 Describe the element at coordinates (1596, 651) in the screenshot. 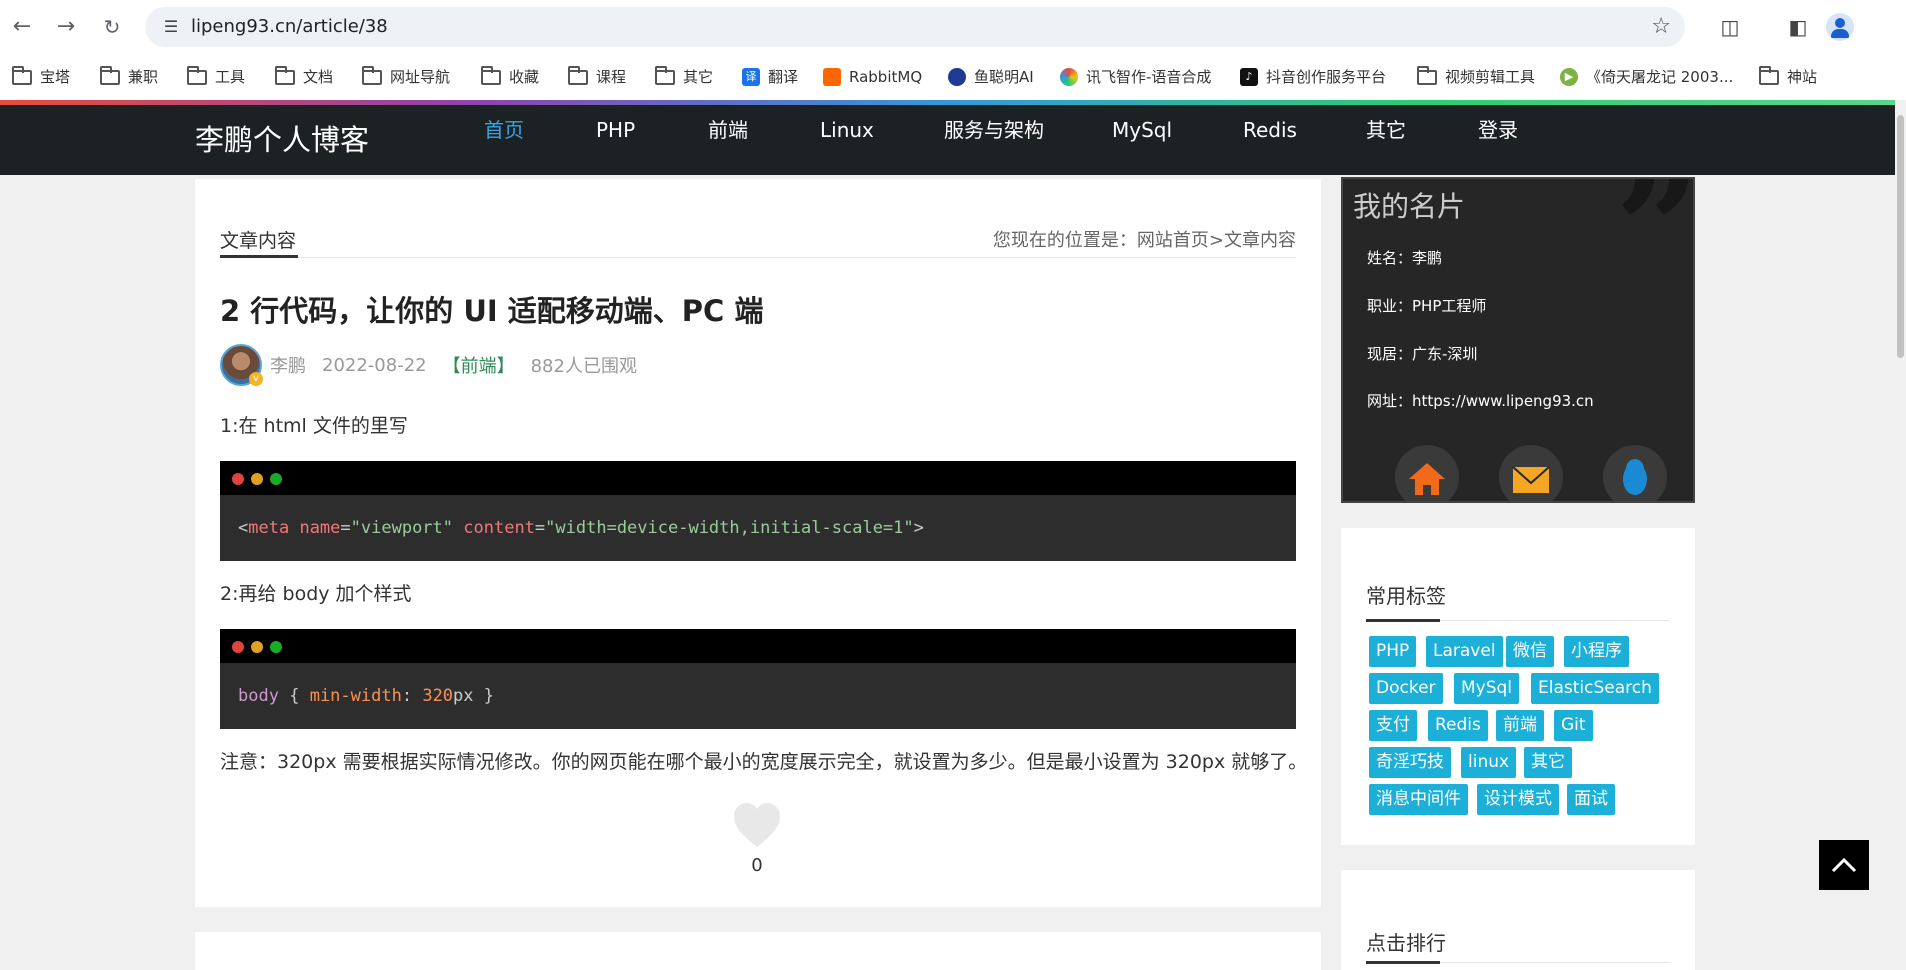

I see `tag-chip: 小程序` at that location.